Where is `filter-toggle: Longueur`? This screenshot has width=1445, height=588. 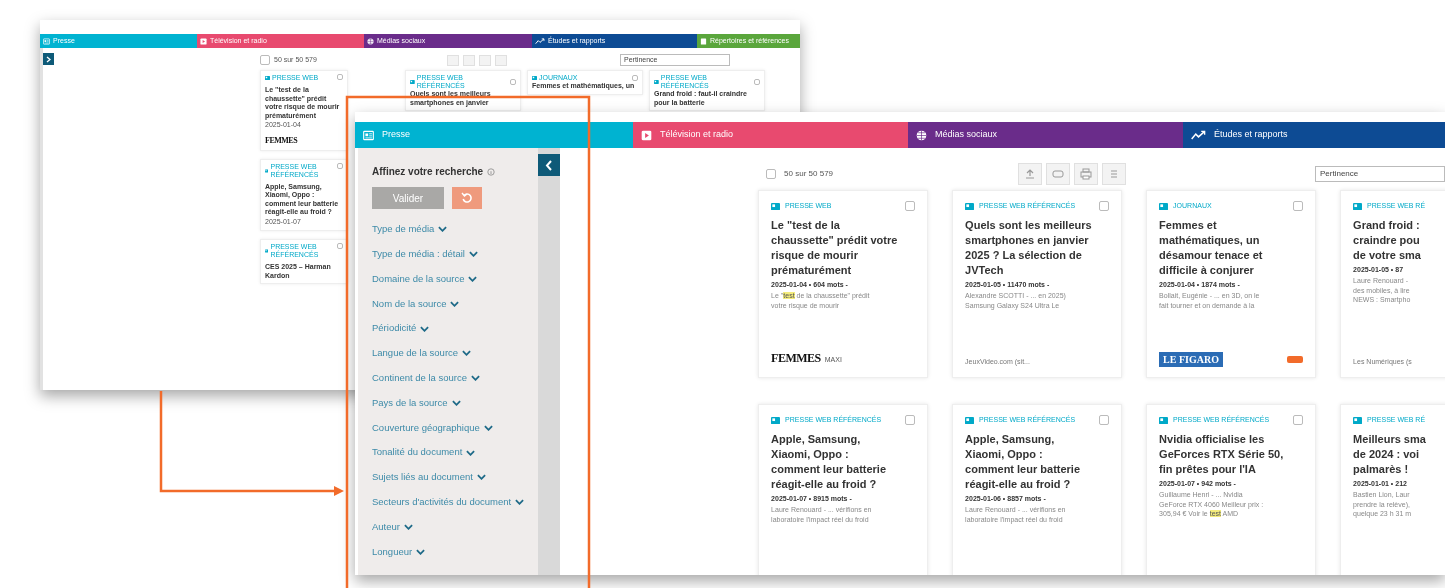 filter-toggle: Longueur is located at coordinates (399, 552).